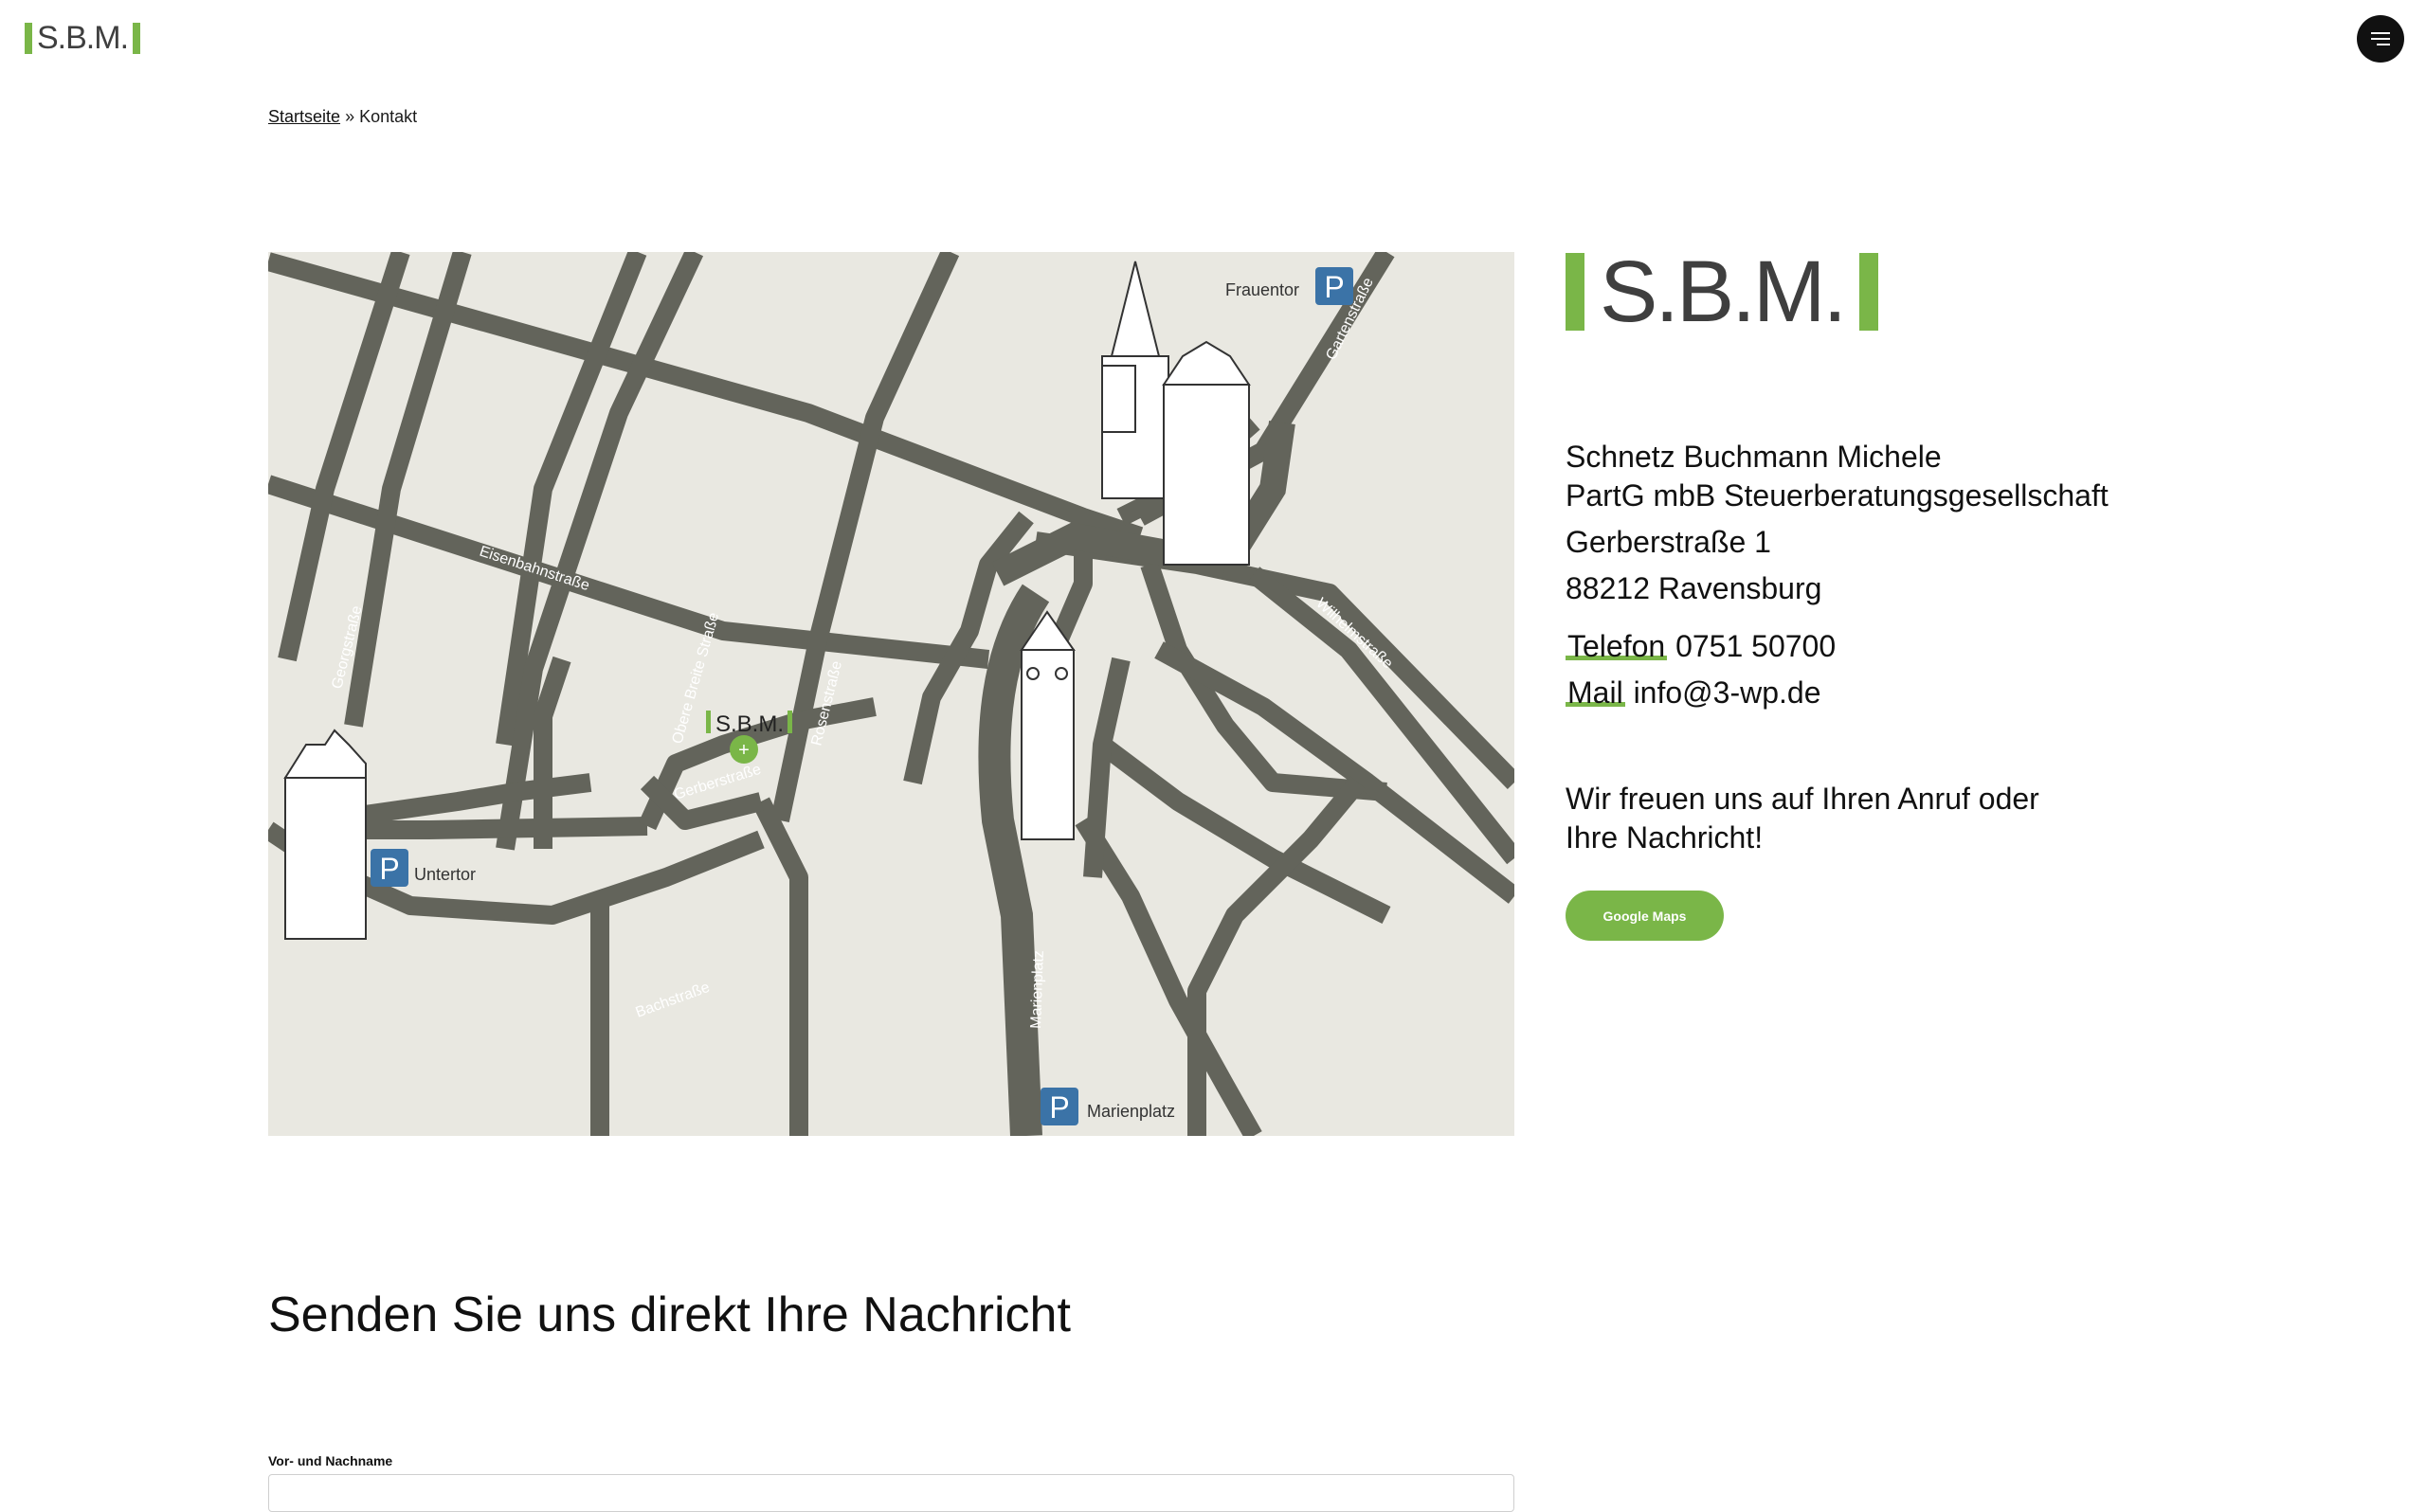 This screenshot has width=2426, height=1512. What do you see at coordinates (325, 834) in the screenshot?
I see `untertor-tower-icon` at bounding box center [325, 834].